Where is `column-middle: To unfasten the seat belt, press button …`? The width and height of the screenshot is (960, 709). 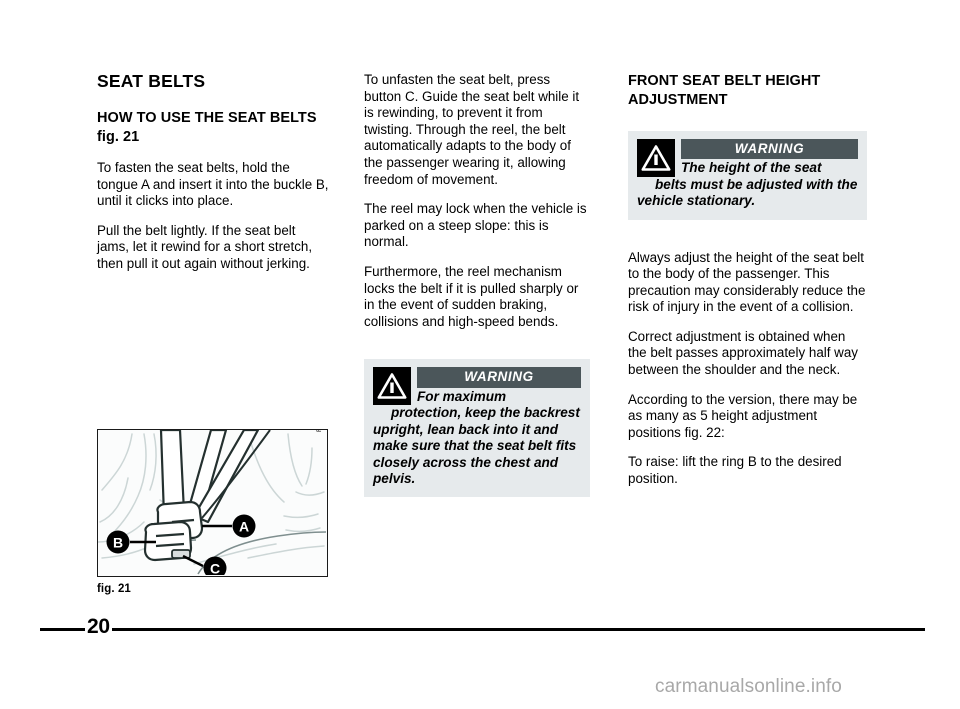
column-middle: To unfasten the seat belt, press button … is located at coordinates (477, 291).